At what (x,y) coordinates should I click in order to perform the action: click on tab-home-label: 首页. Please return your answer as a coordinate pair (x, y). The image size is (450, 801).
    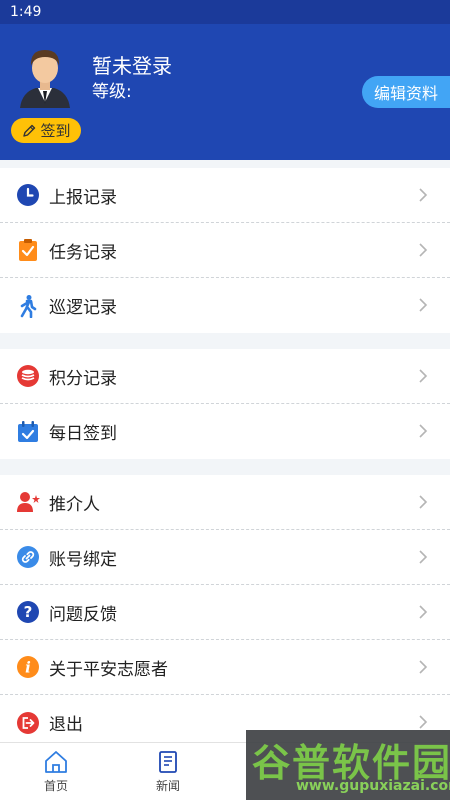
    Looking at the image, I should click on (55, 786).